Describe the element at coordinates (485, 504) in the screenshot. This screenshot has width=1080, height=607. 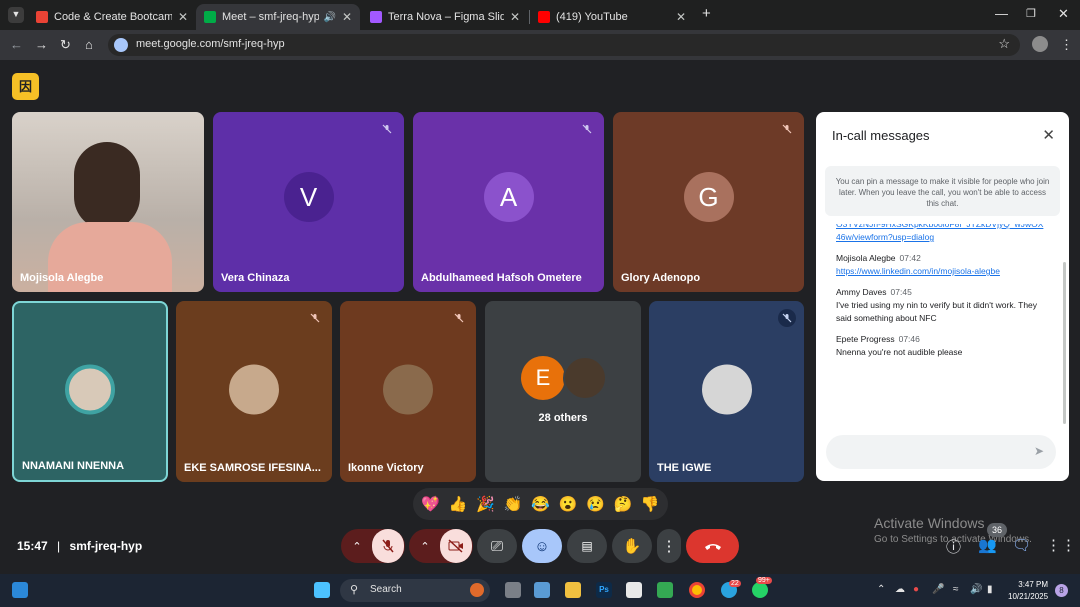
I see `reaction-party-popper: 🎉` at that location.